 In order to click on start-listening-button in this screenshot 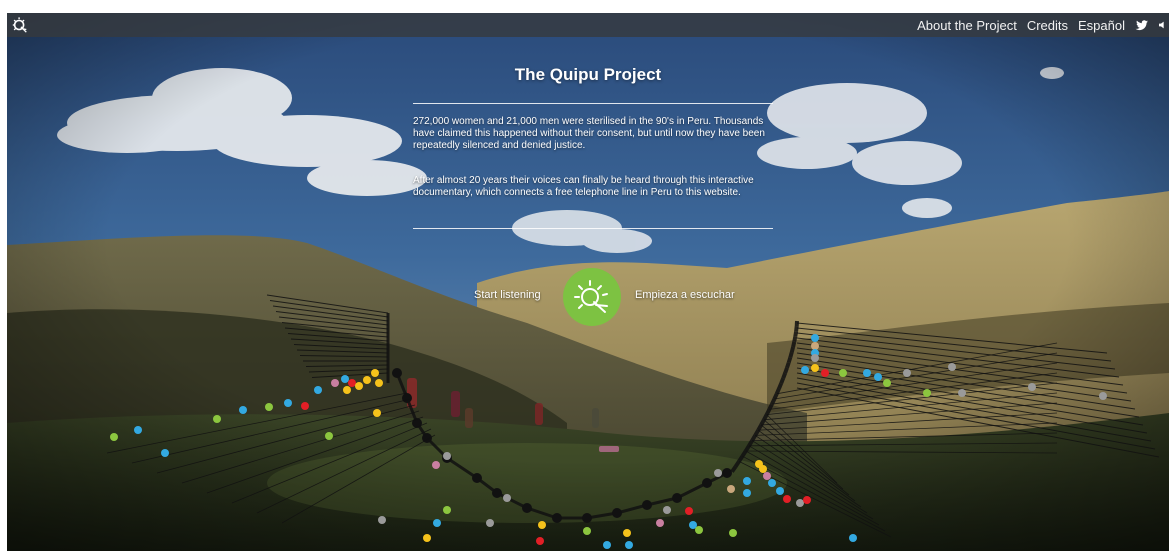, I will do `click(592, 297)`.